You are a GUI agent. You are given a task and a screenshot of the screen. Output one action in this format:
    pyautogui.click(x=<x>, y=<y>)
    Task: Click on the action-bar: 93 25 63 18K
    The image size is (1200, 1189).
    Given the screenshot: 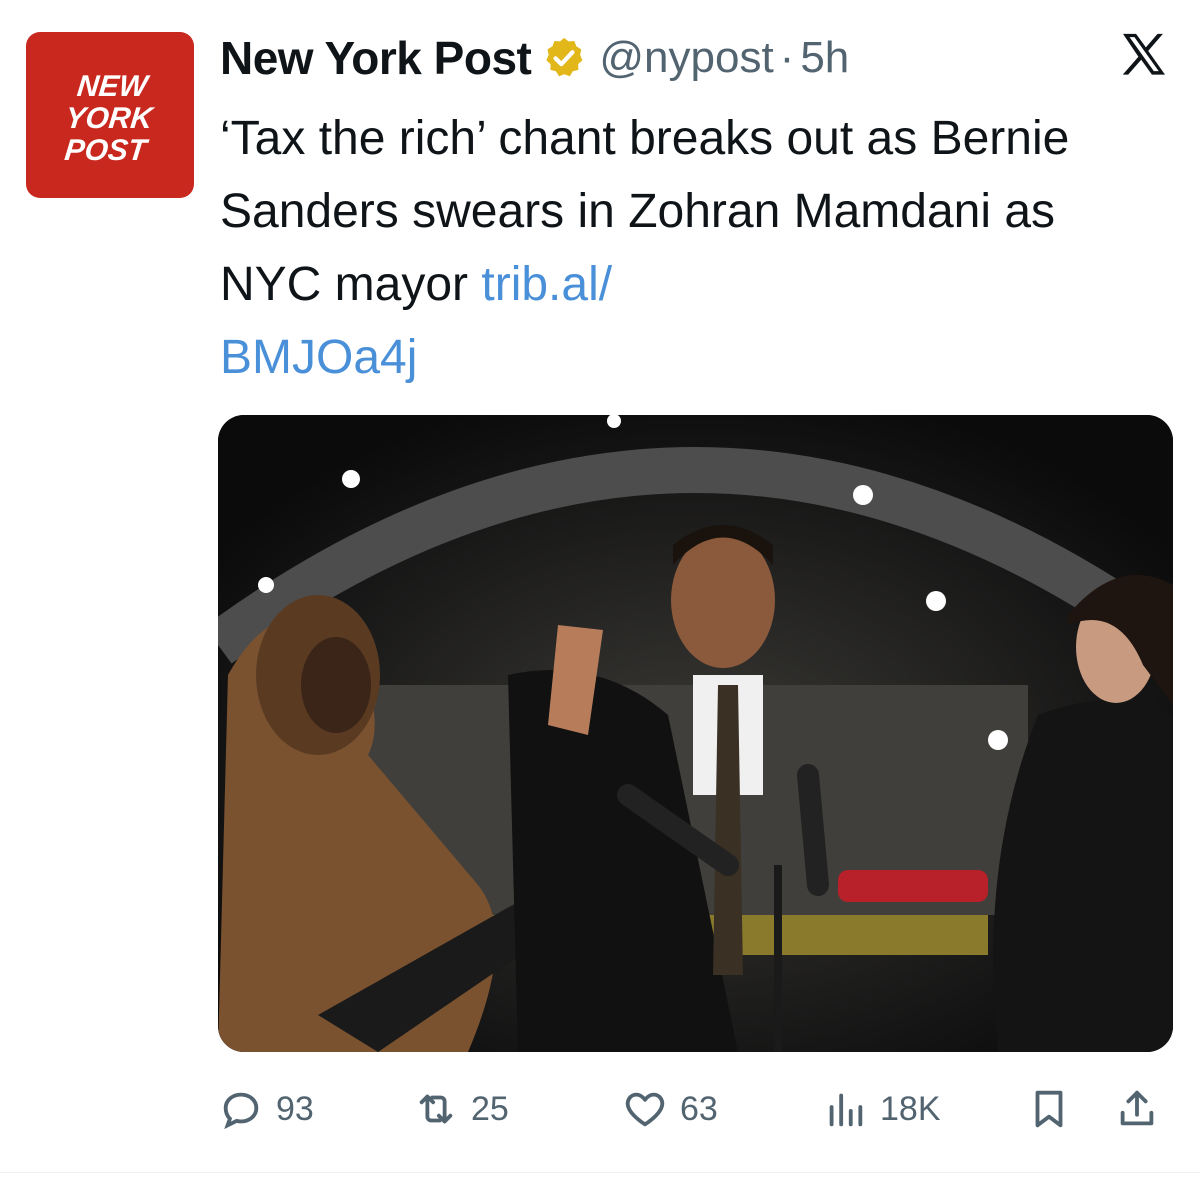 What is the action you would take?
    pyautogui.click(x=693, y=1109)
    